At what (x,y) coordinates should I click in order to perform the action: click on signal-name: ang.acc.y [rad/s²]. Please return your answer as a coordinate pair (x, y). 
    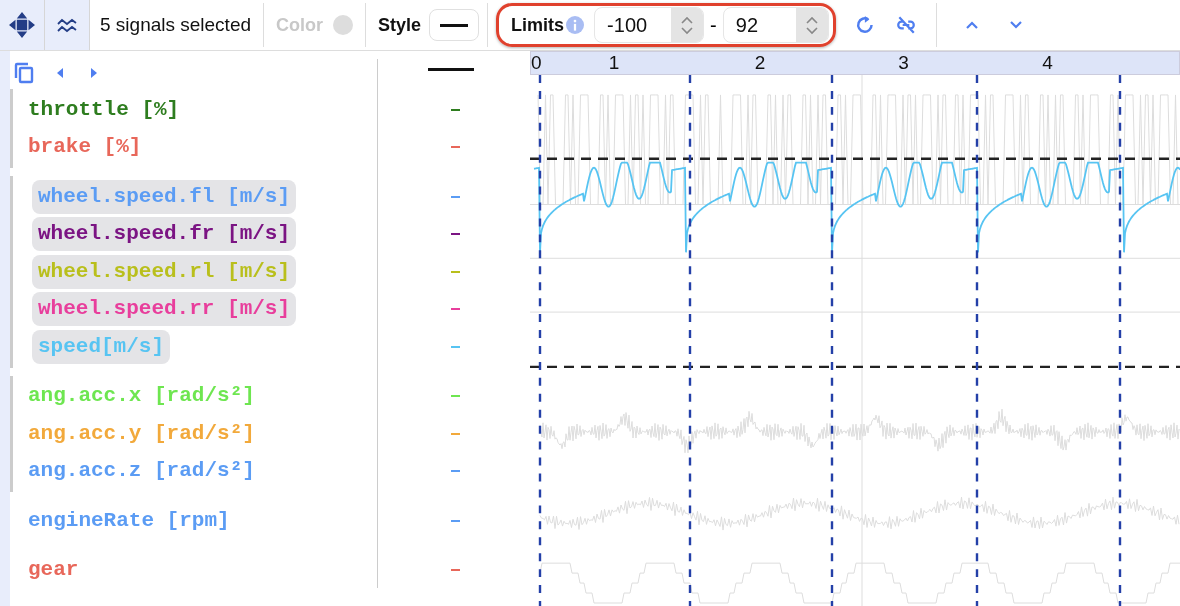
    Looking at the image, I should click on (141, 433).